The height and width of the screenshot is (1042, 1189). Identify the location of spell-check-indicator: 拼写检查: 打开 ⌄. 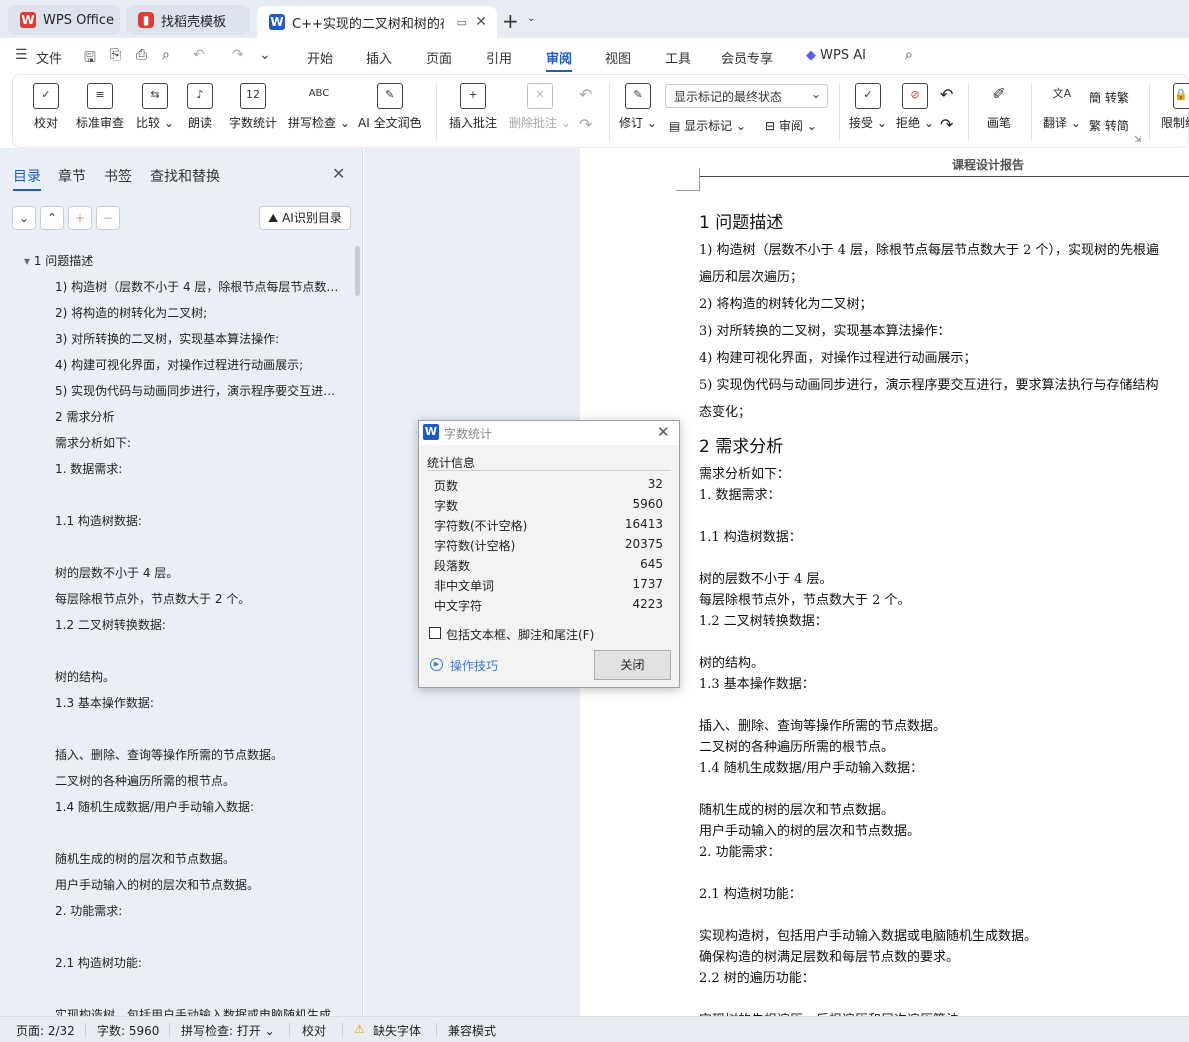
(228, 1030).